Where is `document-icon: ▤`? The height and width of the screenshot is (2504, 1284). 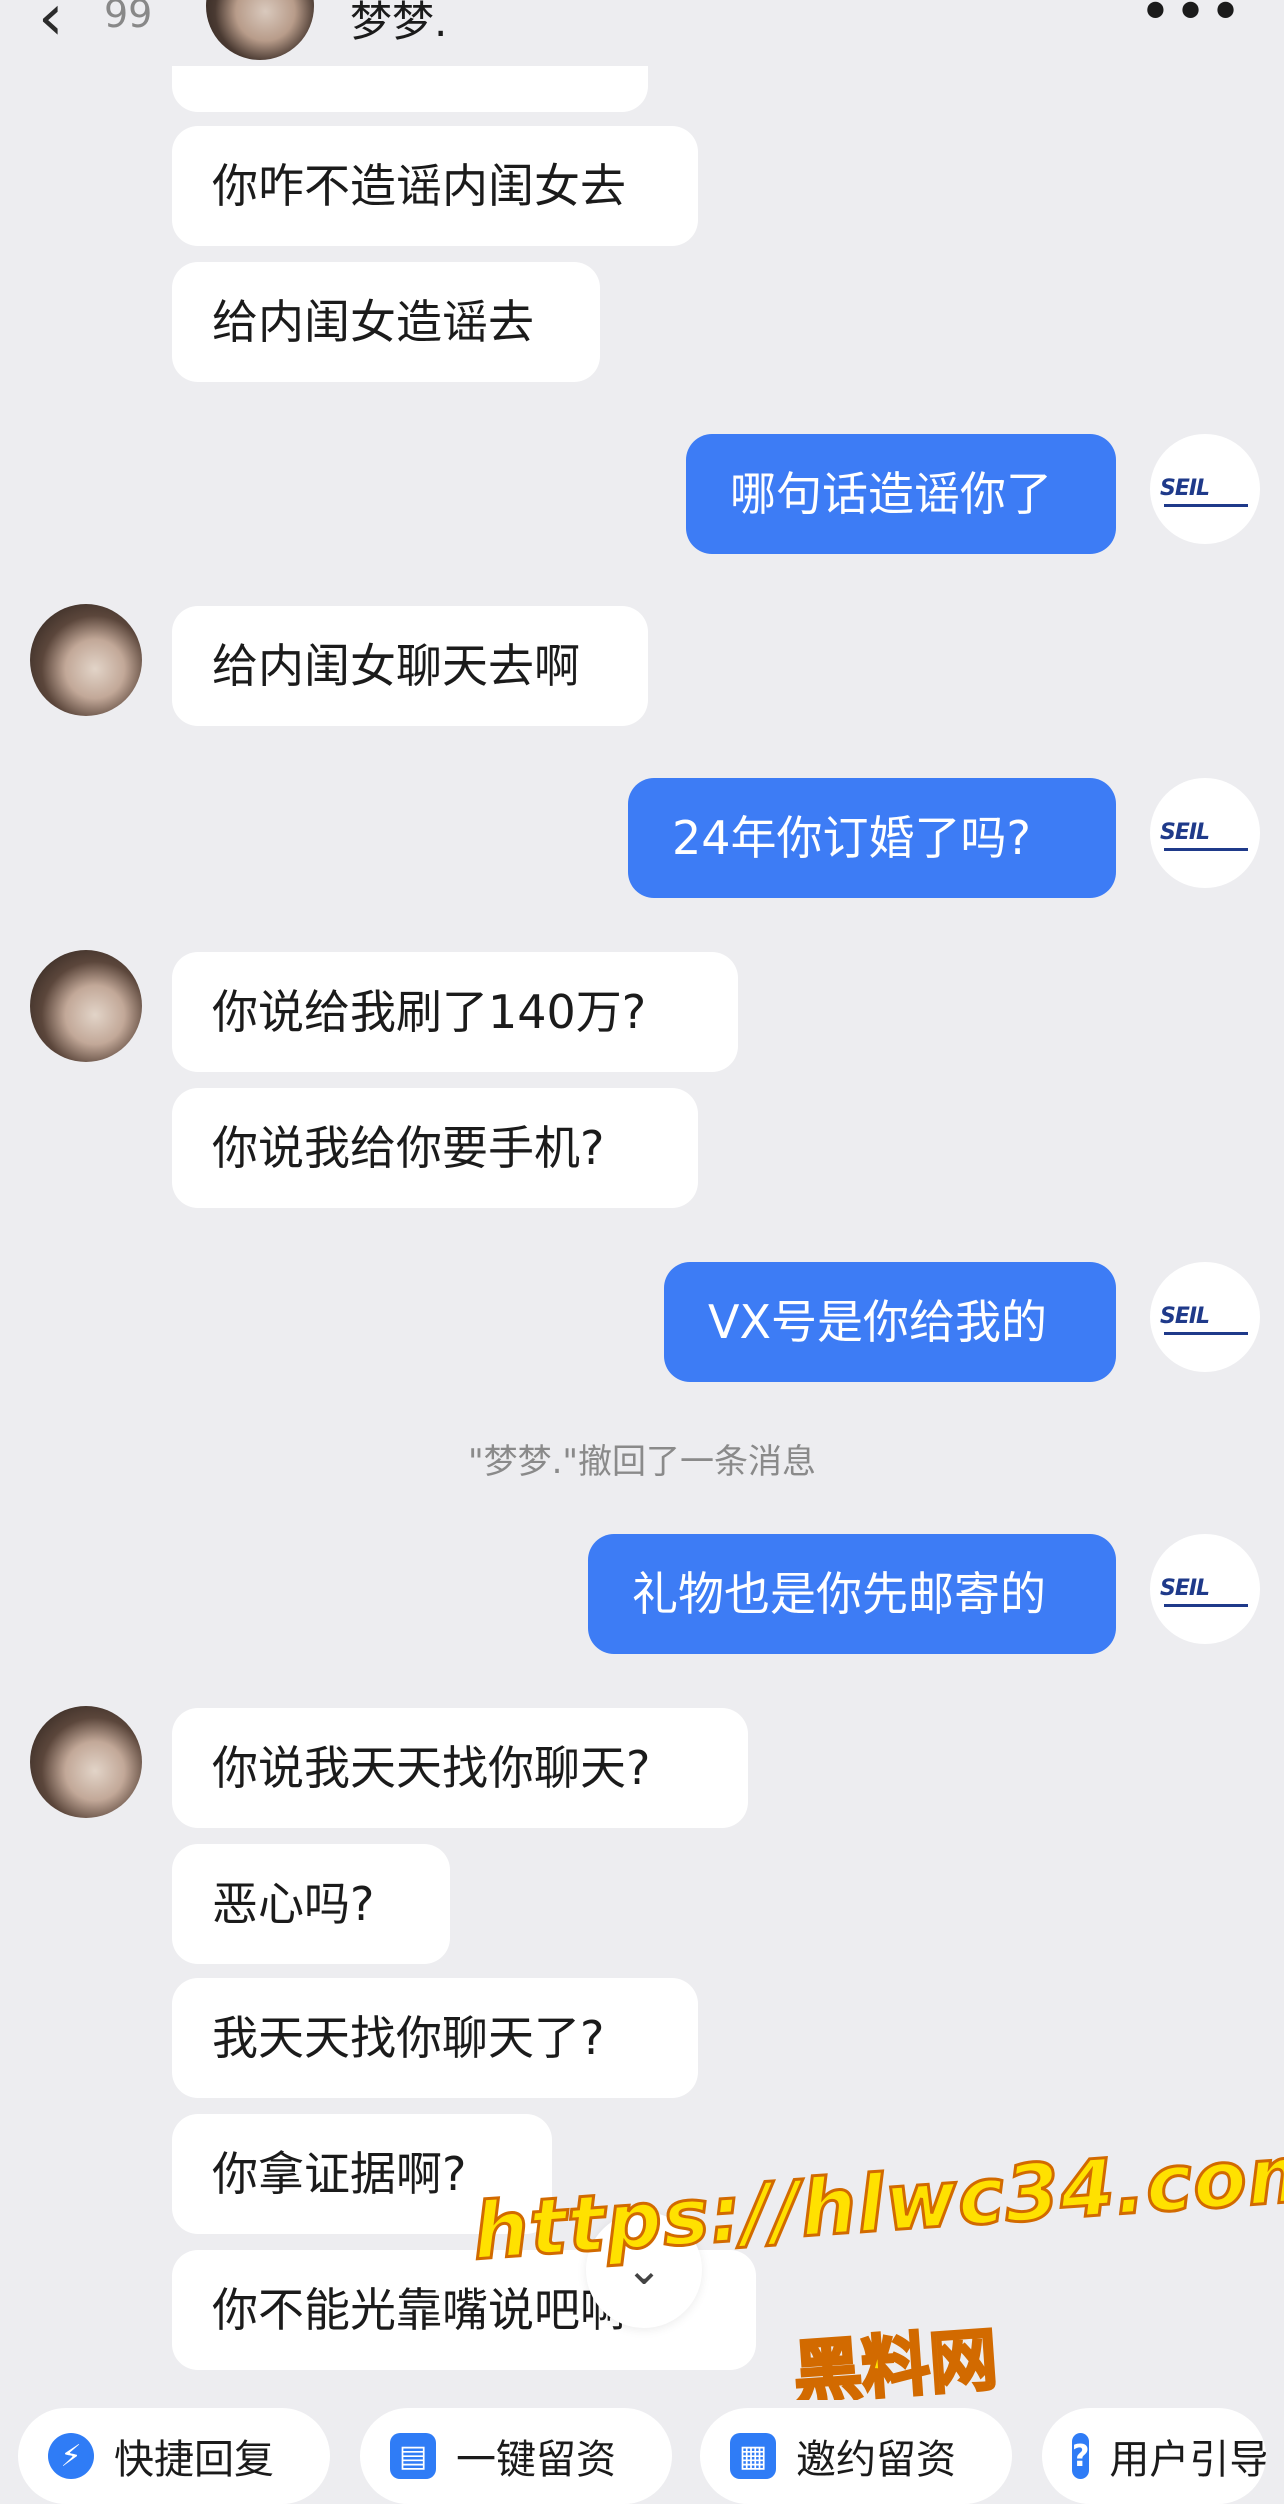 document-icon: ▤ is located at coordinates (413, 2456).